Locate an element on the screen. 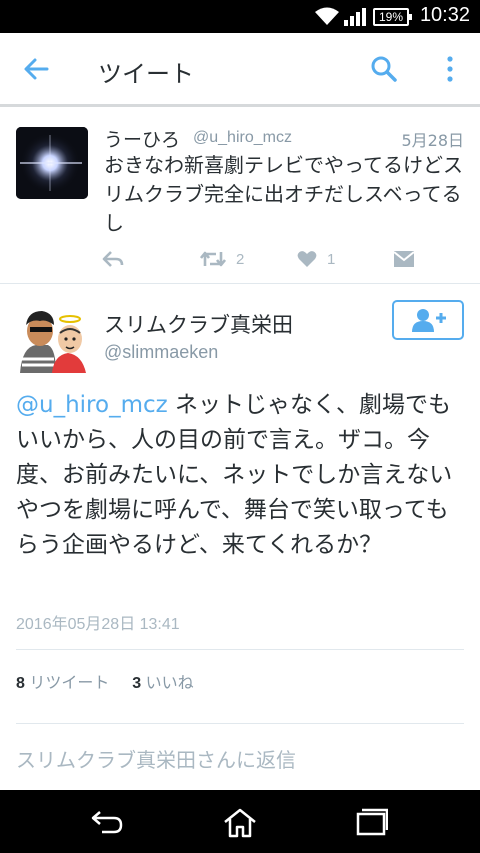  recents-nav-icon is located at coordinates (372, 822).